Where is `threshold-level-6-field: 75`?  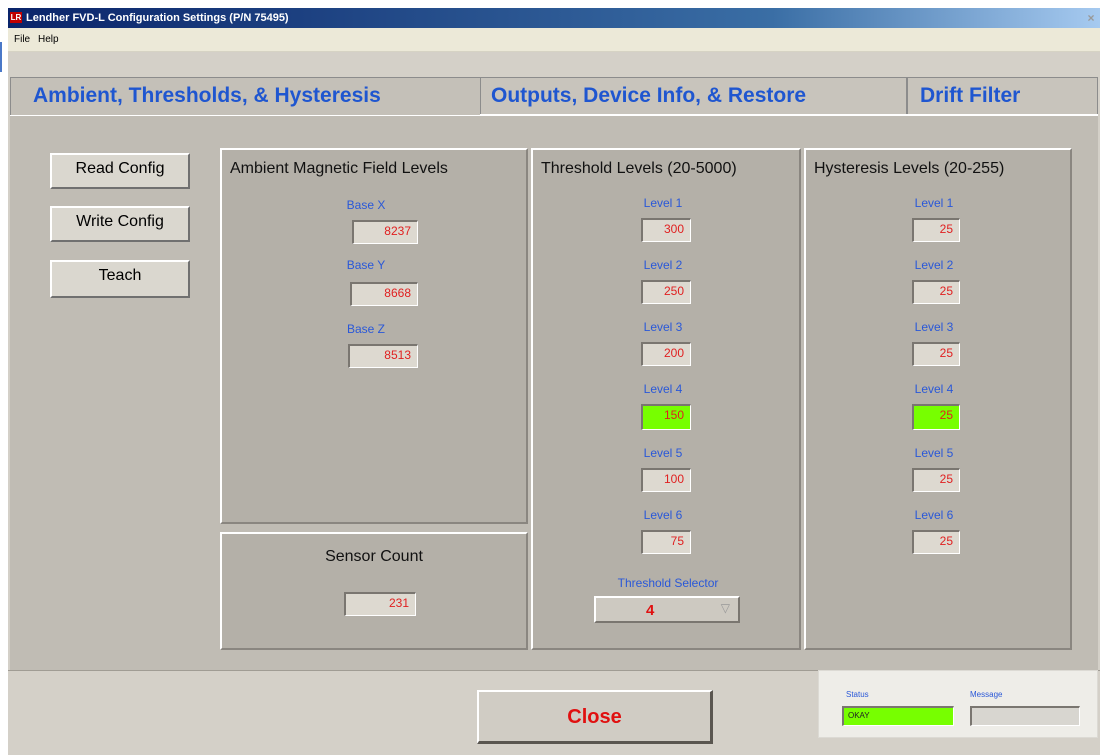 threshold-level-6-field: 75 is located at coordinates (666, 542).